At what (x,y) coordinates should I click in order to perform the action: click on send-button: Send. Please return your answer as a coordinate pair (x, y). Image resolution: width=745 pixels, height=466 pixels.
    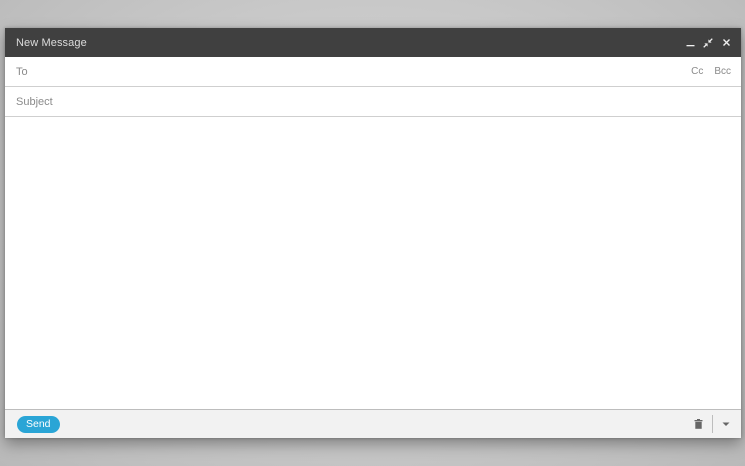
    Looking at the image, I should click on (38, 424).